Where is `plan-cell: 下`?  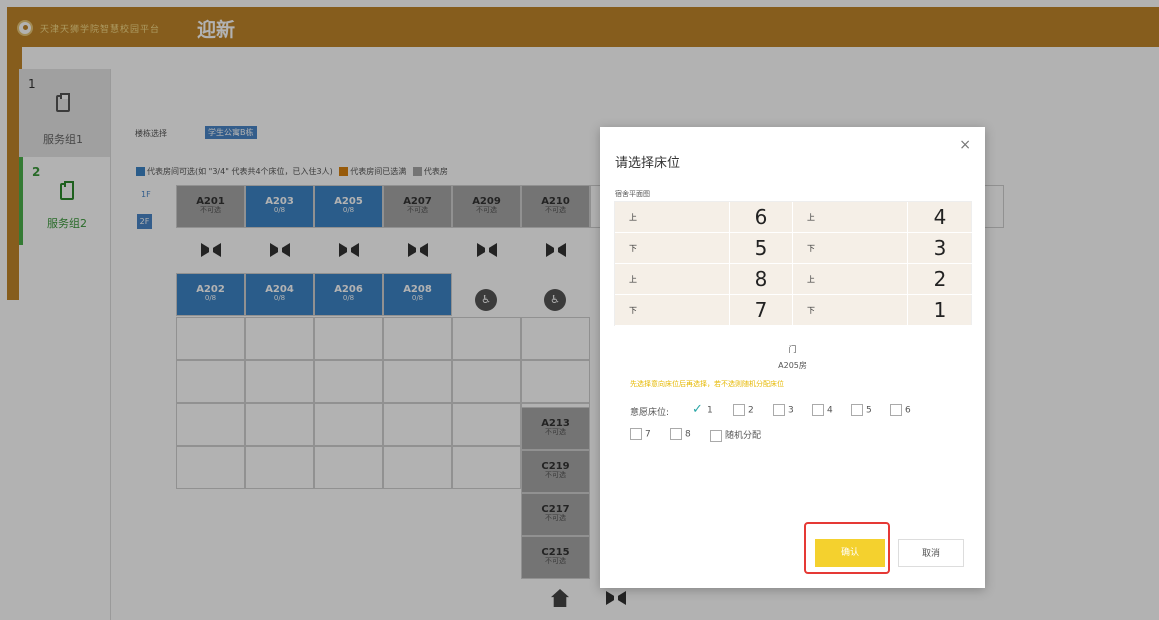
plan-cell: 下 is located at coordinates (850, 248).